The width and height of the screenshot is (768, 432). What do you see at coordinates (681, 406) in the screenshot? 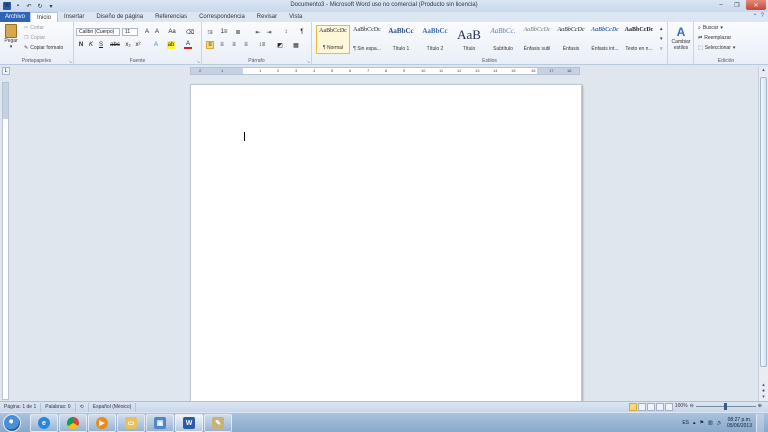
I see `zoom-level: 100%` at bounding box center [681, 406].